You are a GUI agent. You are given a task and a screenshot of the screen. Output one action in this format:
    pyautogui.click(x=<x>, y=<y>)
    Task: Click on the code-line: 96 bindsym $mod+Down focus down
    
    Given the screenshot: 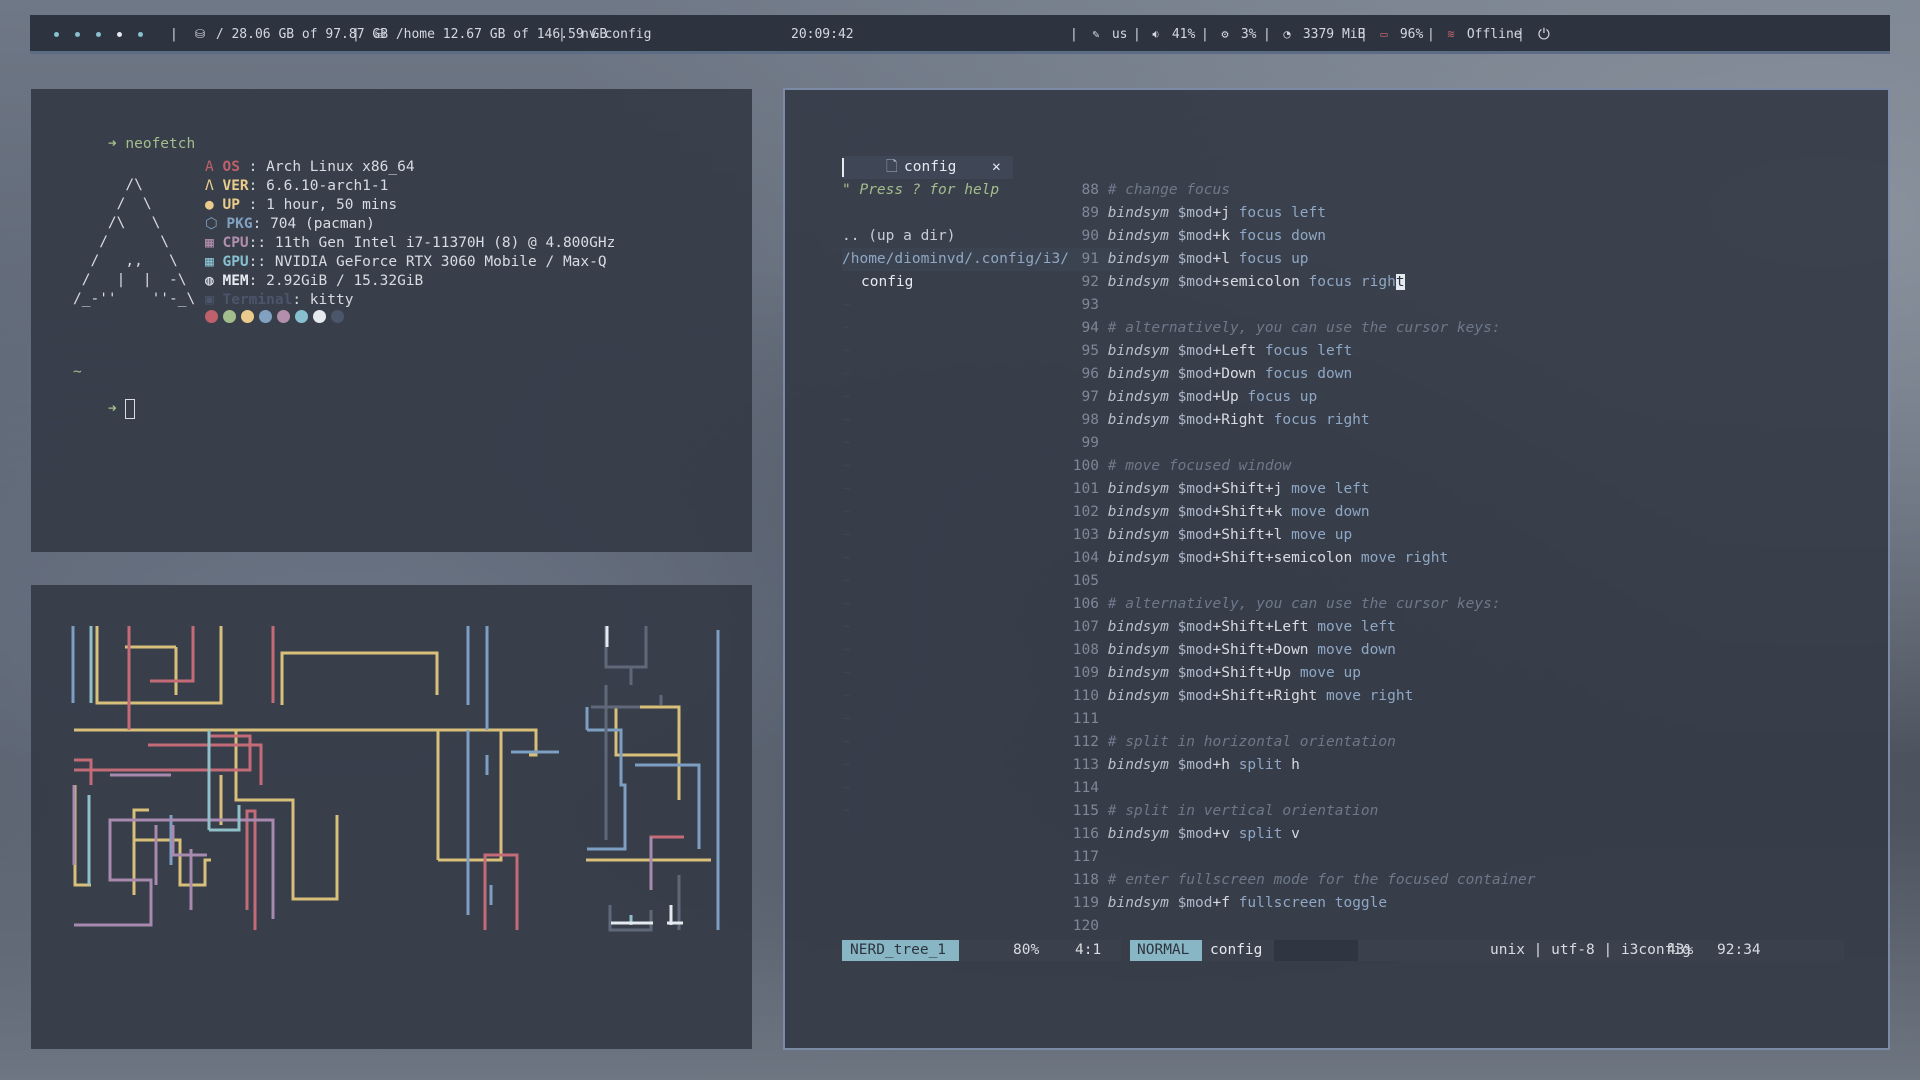 What is the action you would take?
    pyautogui.click(x=1201, y=374)
    